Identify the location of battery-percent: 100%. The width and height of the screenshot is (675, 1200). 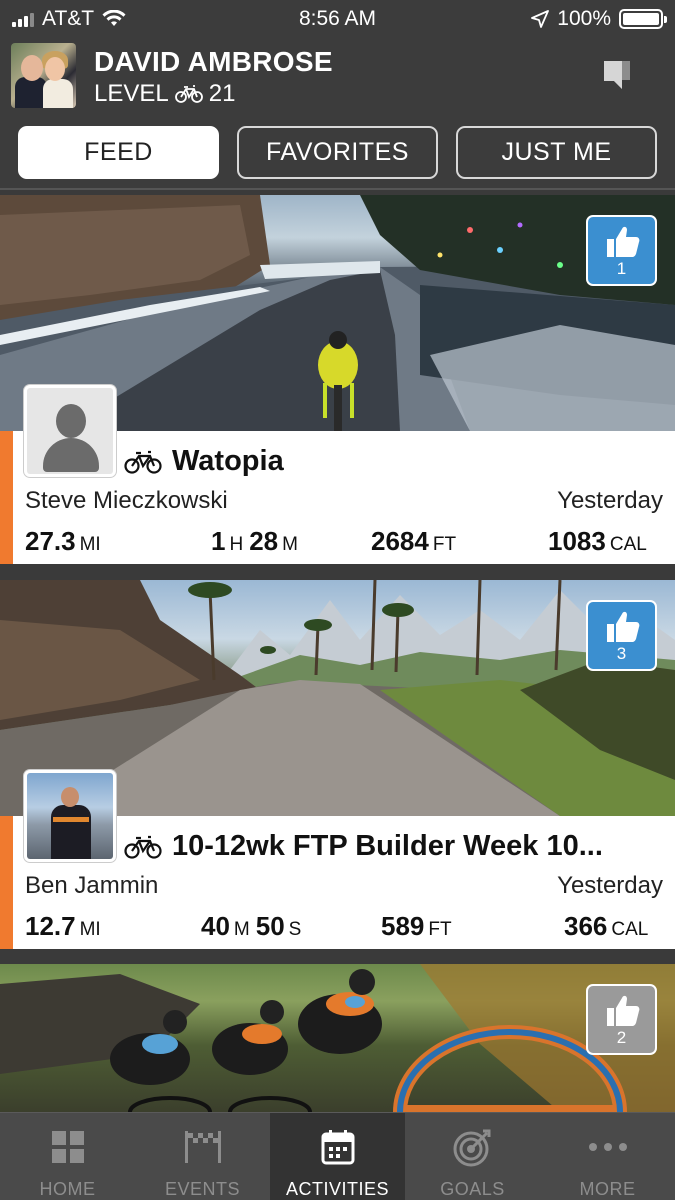
(584, 18).